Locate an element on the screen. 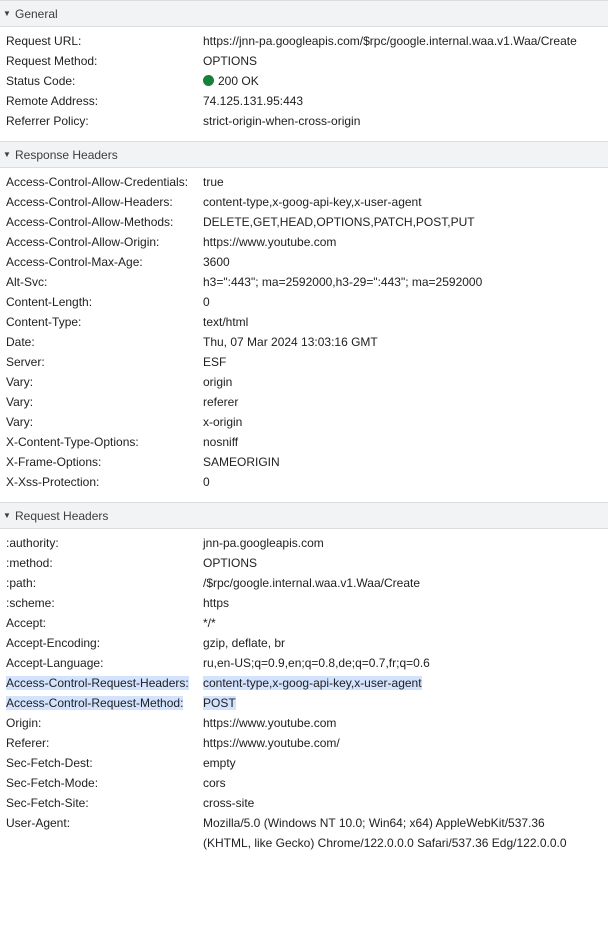 This screenshot has height=938, width=608. header-value: cors is located at coordinates (402, 783).